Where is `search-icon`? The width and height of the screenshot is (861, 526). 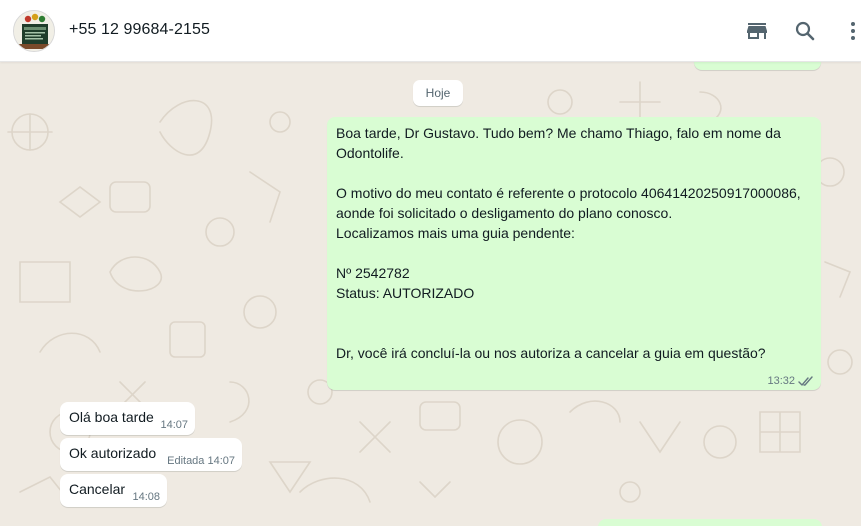
search-icon is located at coordinates (805, 31).